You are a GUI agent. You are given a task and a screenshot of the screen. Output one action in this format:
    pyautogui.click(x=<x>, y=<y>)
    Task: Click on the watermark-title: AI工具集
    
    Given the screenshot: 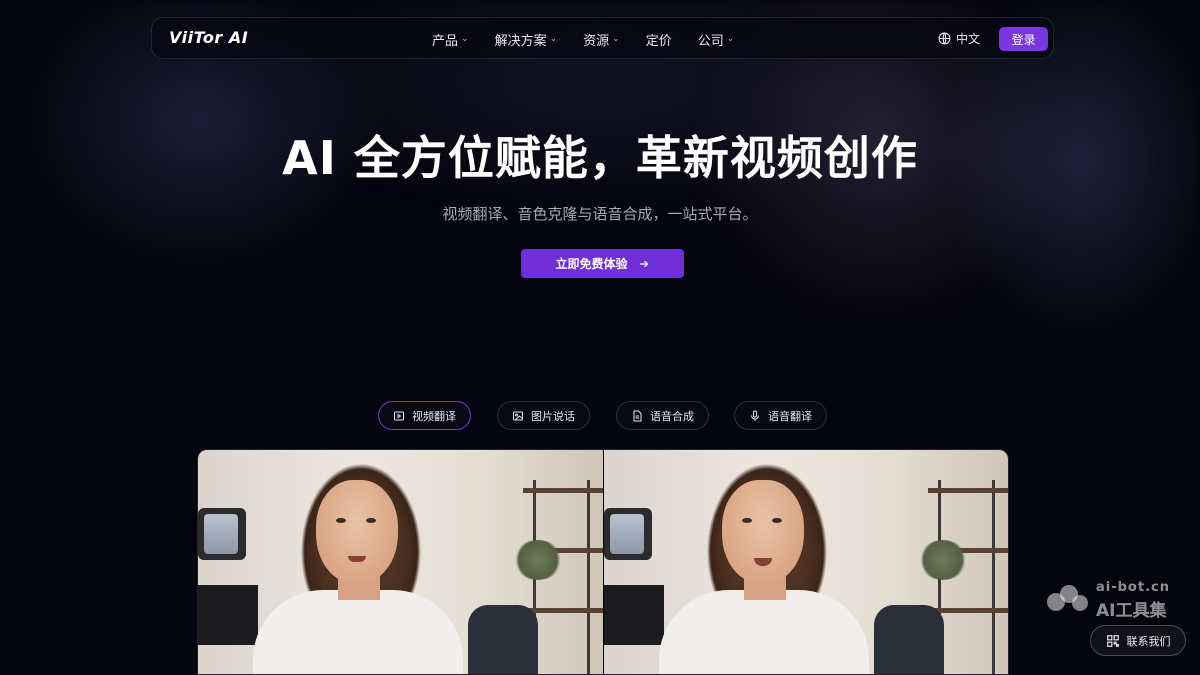 What is the action you would take?
    pyautogui.click(x=1131, y=611)
    